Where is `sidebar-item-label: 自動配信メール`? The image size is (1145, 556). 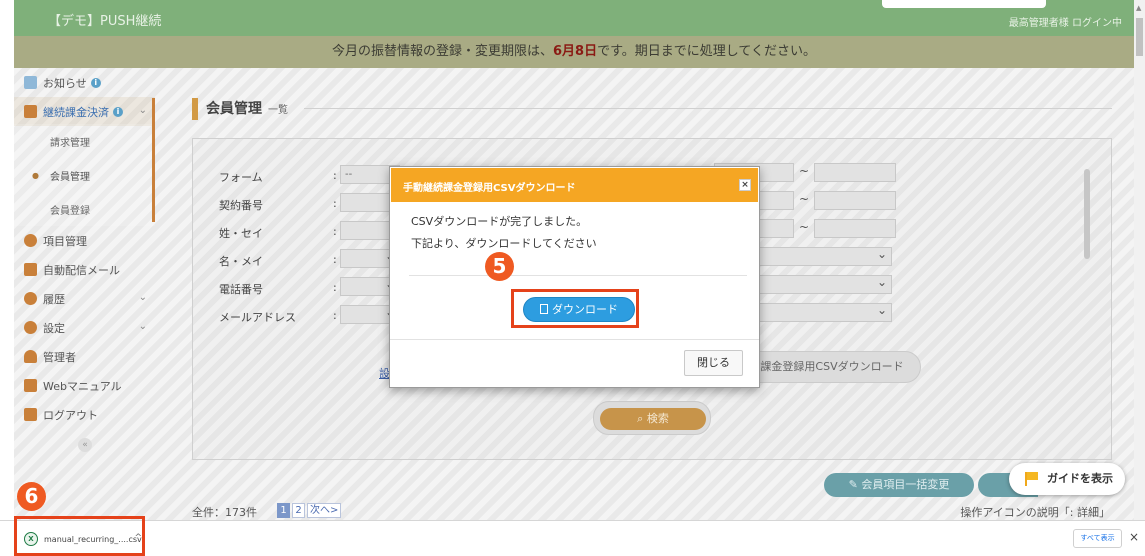 sidebar-item-label: 自動配信メール is located at coordinates (81, 270).